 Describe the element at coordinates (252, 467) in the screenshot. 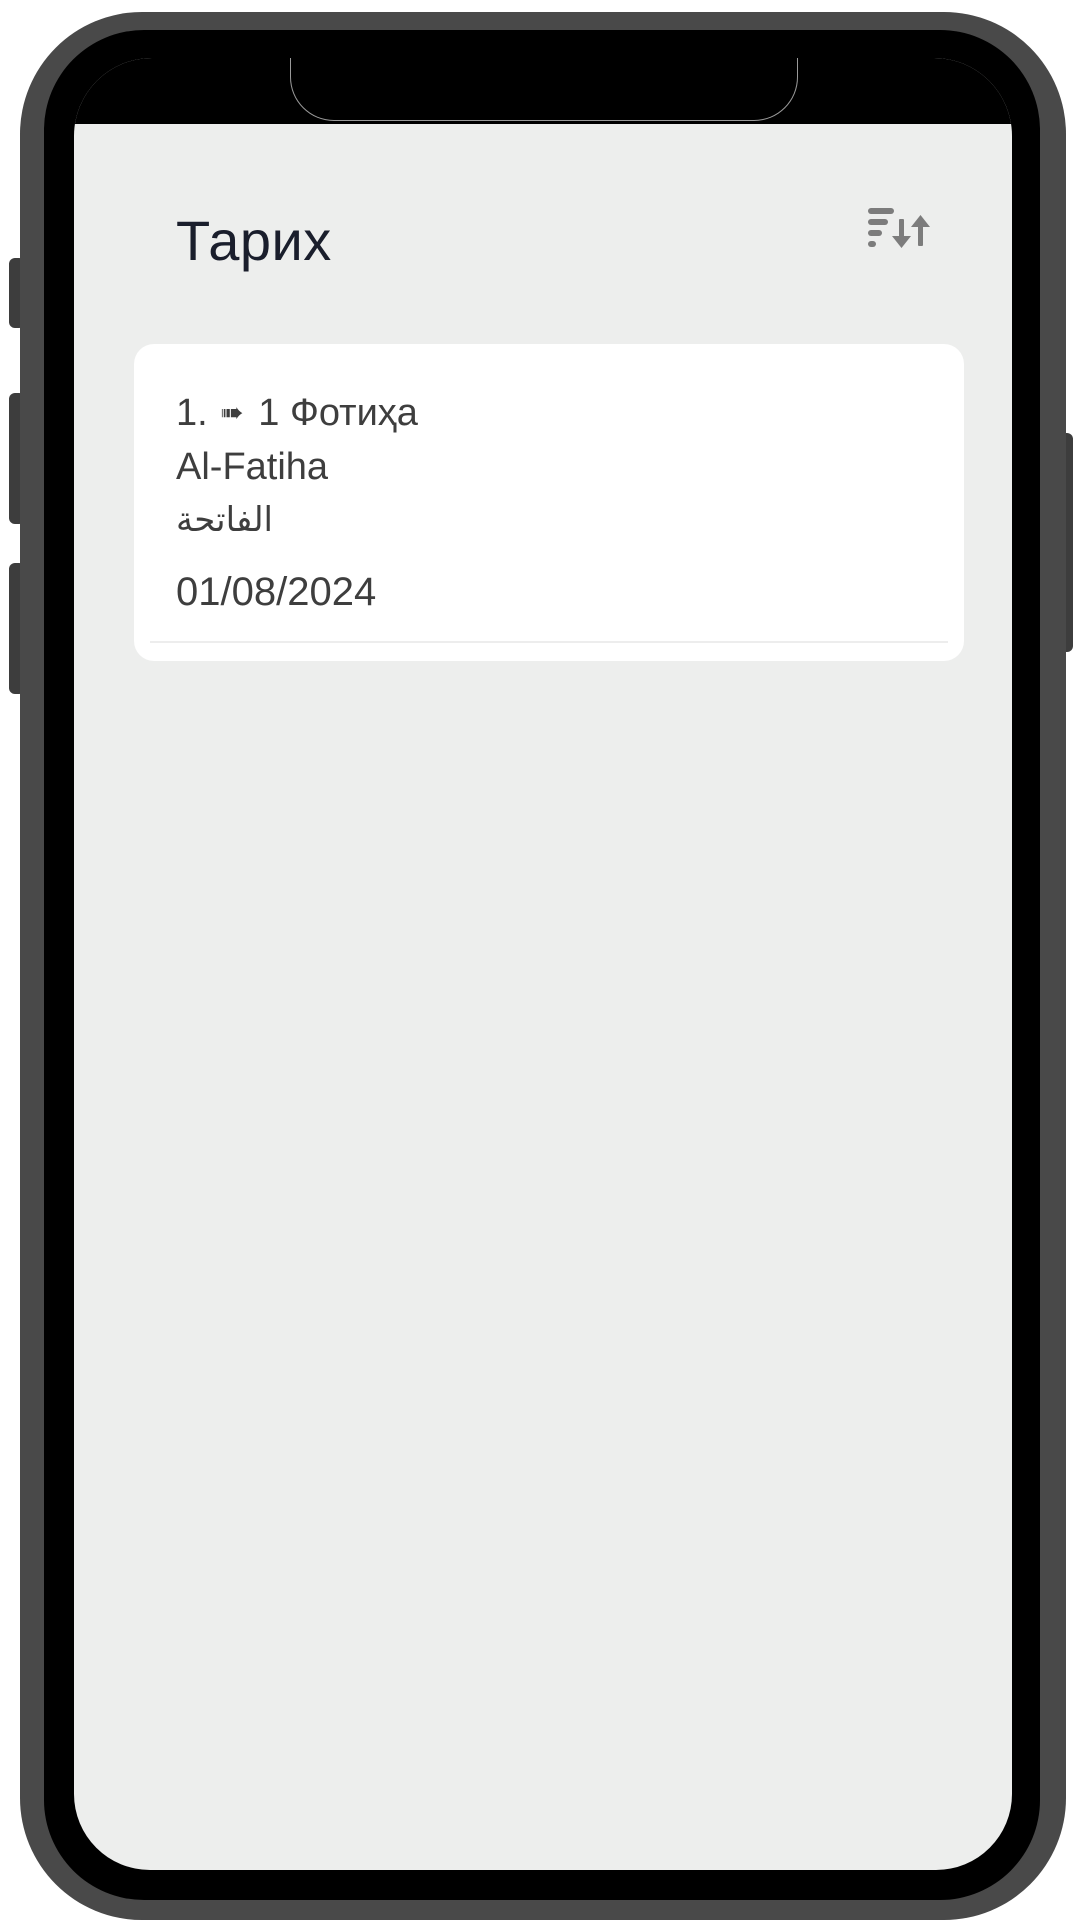

I see `surah-latin-name: Al-Fatiha` at that location.